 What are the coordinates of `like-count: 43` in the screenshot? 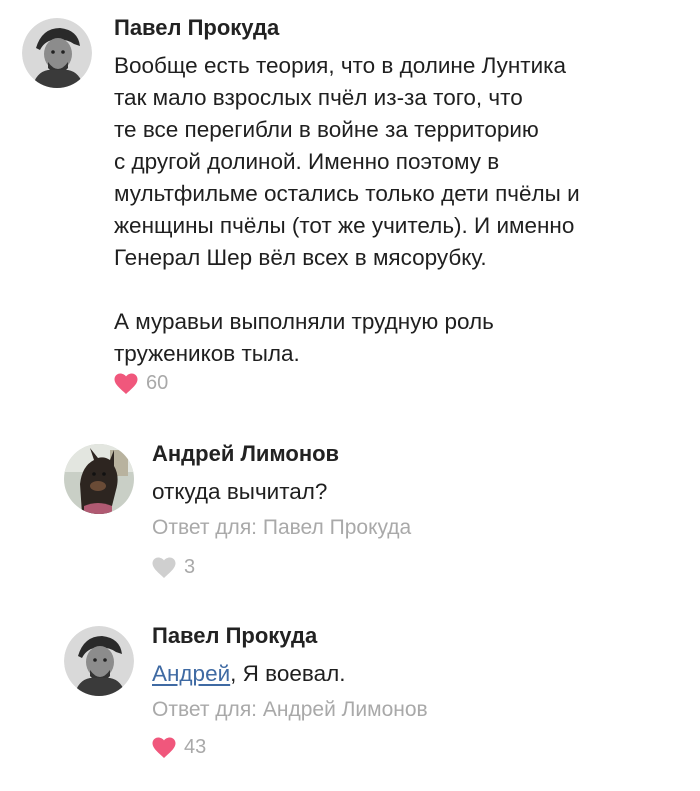 It's located at (195, 747).